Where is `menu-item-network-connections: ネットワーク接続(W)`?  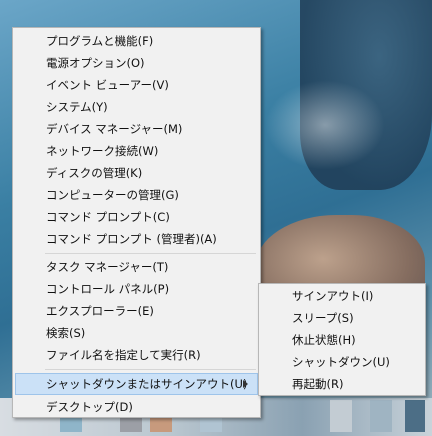 menu-item-network-connections: ネットワーク接続(W) is located at coordinates (136, 151).